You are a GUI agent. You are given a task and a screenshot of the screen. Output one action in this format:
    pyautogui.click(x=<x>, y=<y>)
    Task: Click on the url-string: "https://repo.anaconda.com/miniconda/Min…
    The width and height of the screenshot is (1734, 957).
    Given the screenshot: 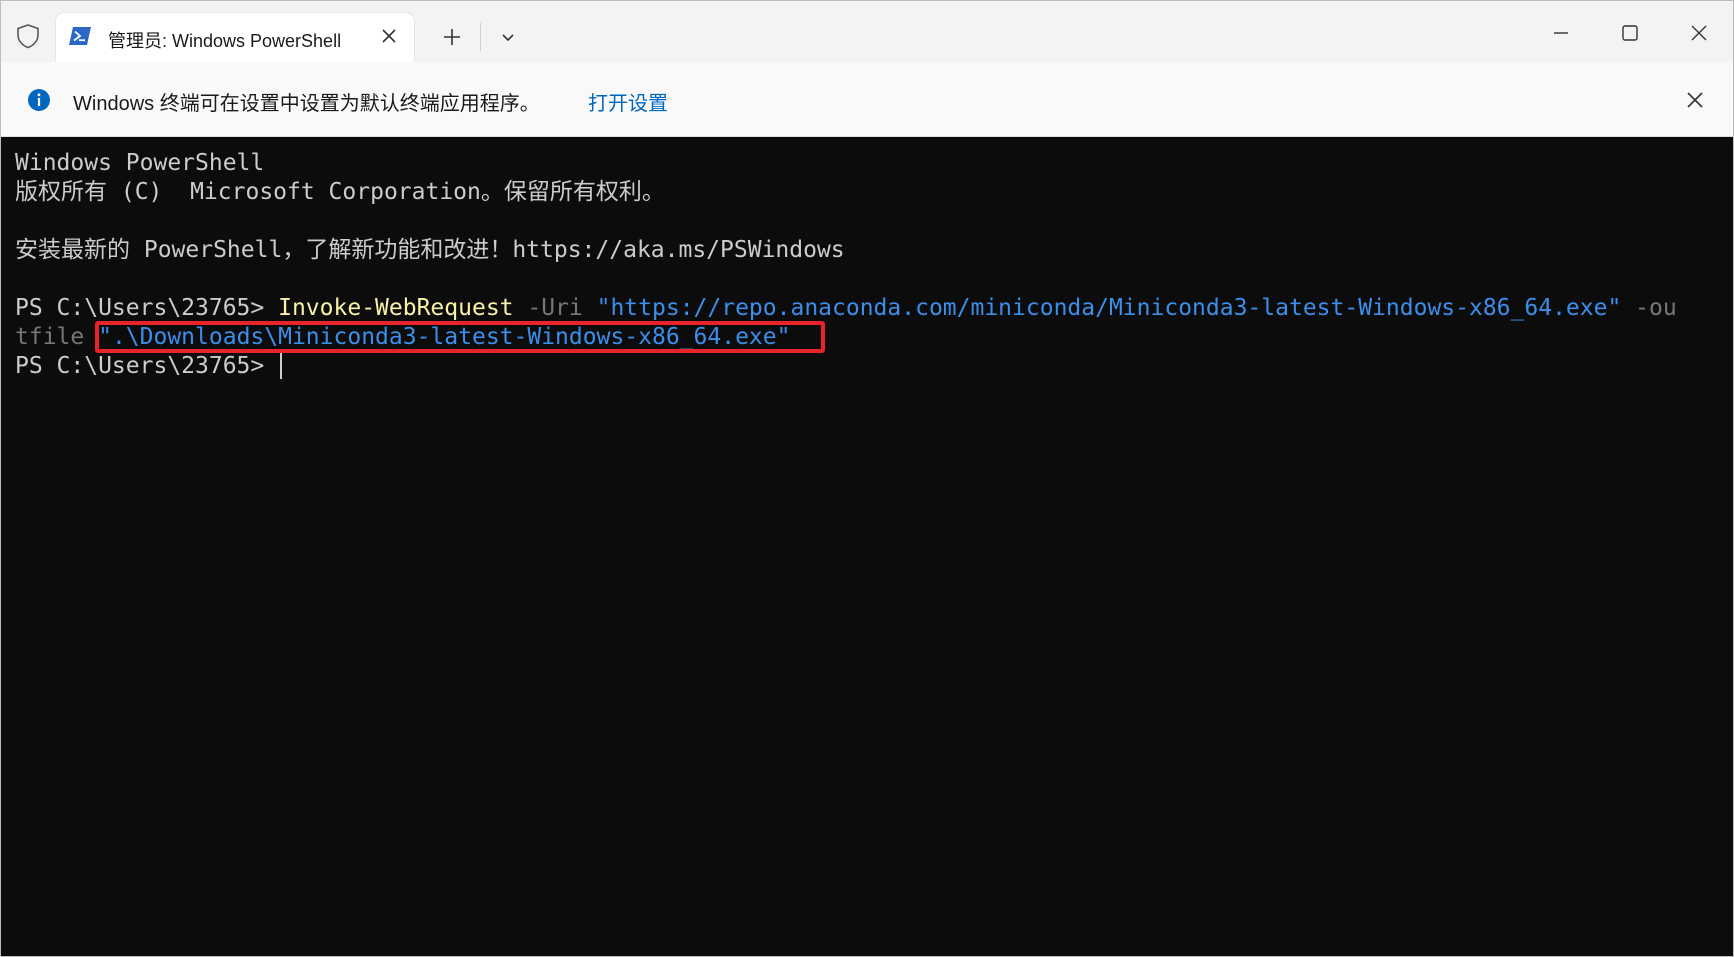 What is the action you would take?
    pyautogui.click(x=1109, y=308)
    